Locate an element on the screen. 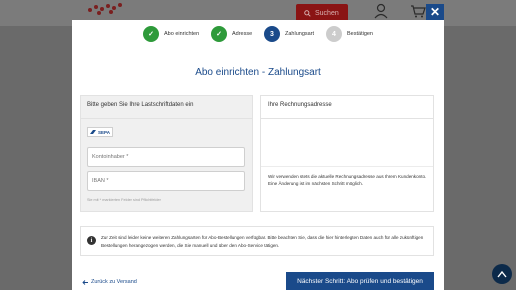 This screenshot has width=516, height=290. arrow-left-icon is located at coordinates (85, 282).